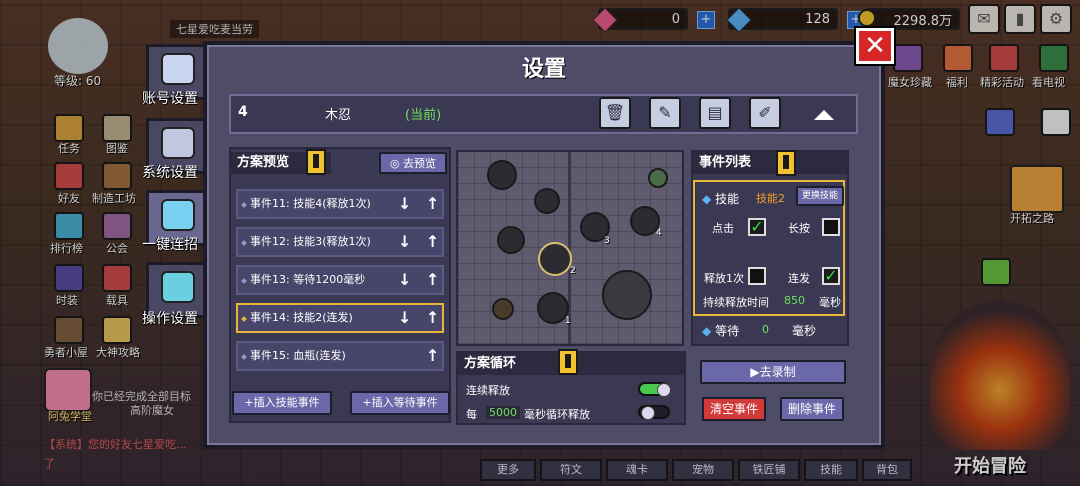 The width and height of the screenshot is (1080, 486). I want to click on event-list-info-badge, so click(786, 163).